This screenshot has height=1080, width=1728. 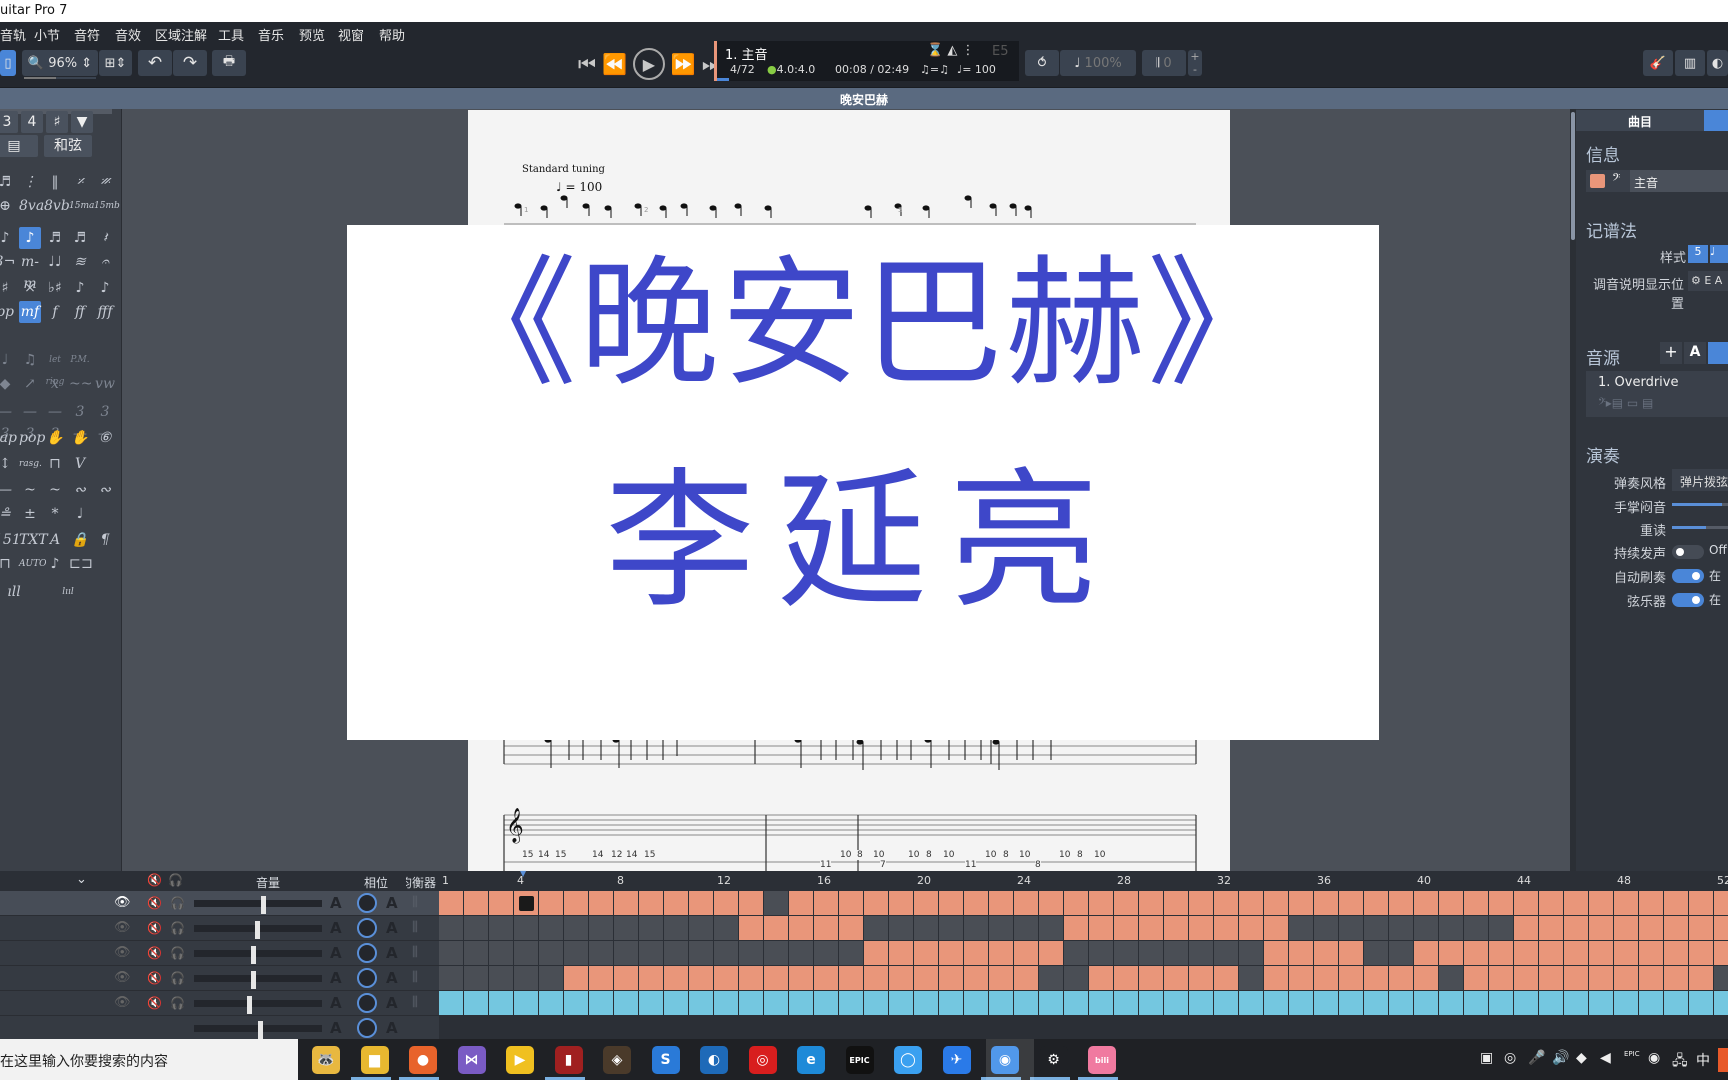 I want to click on track-row: 👁 🔇 🎧 ⫼ A A, so click(x=219, y=928).